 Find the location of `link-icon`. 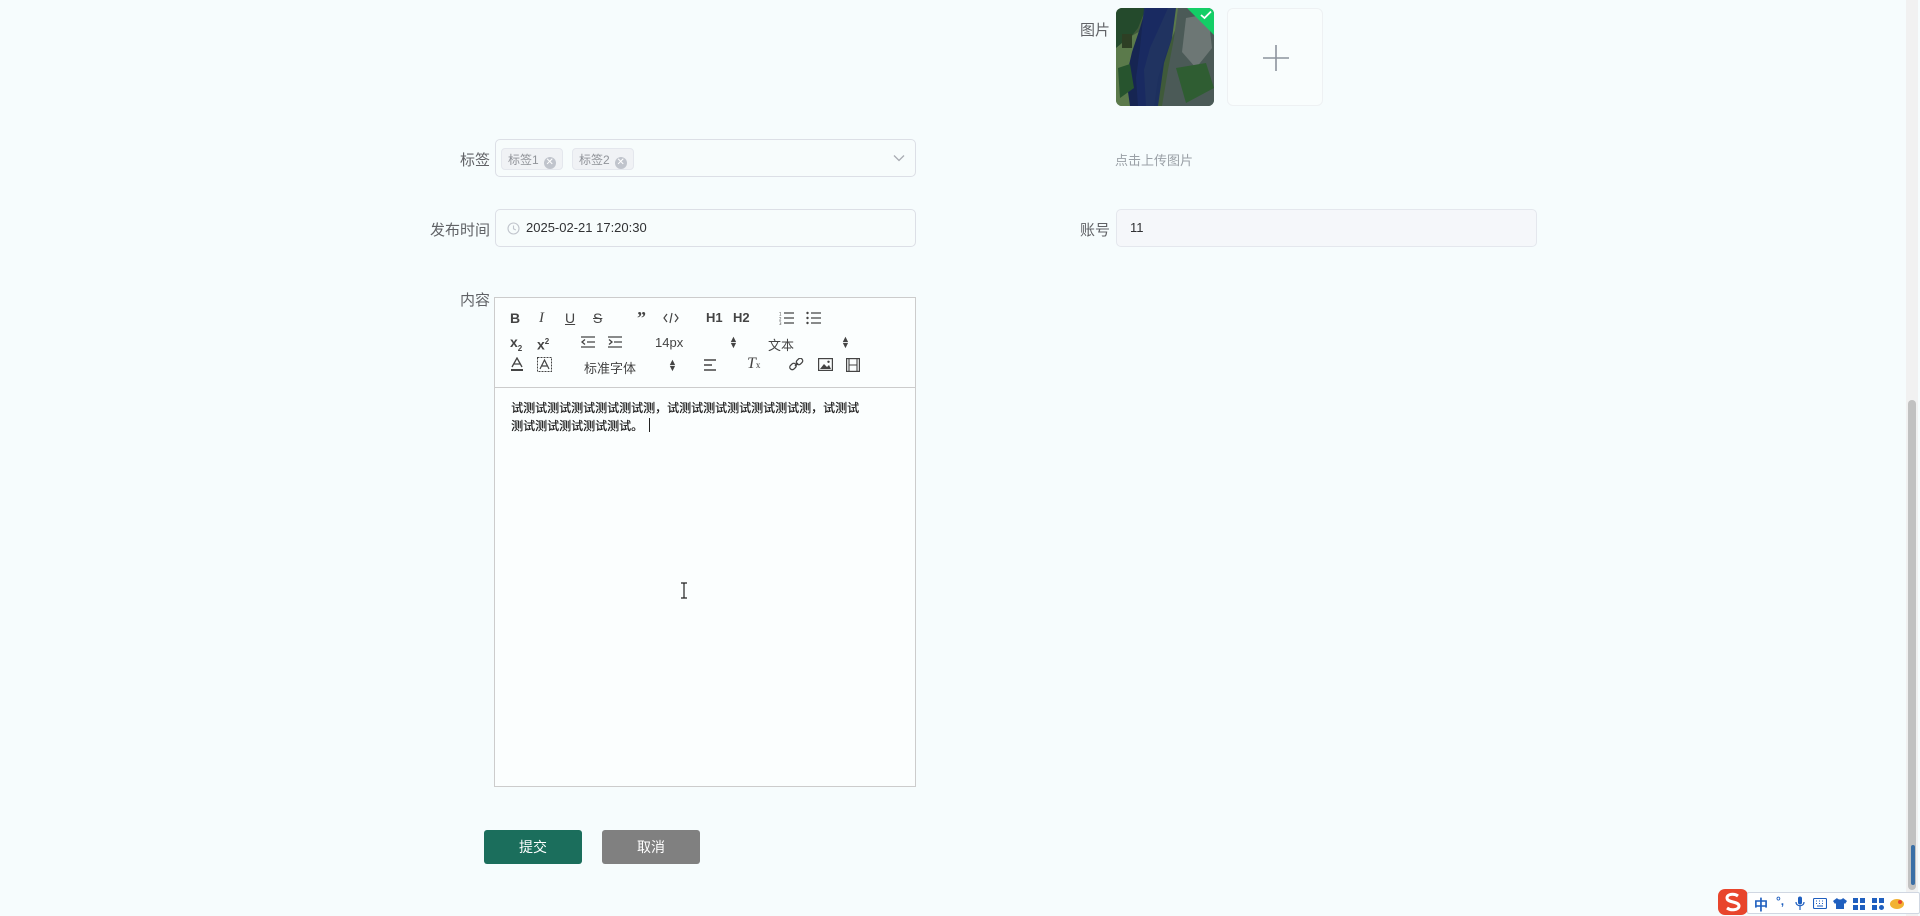

link-icon is located at coordinates (796, 365).